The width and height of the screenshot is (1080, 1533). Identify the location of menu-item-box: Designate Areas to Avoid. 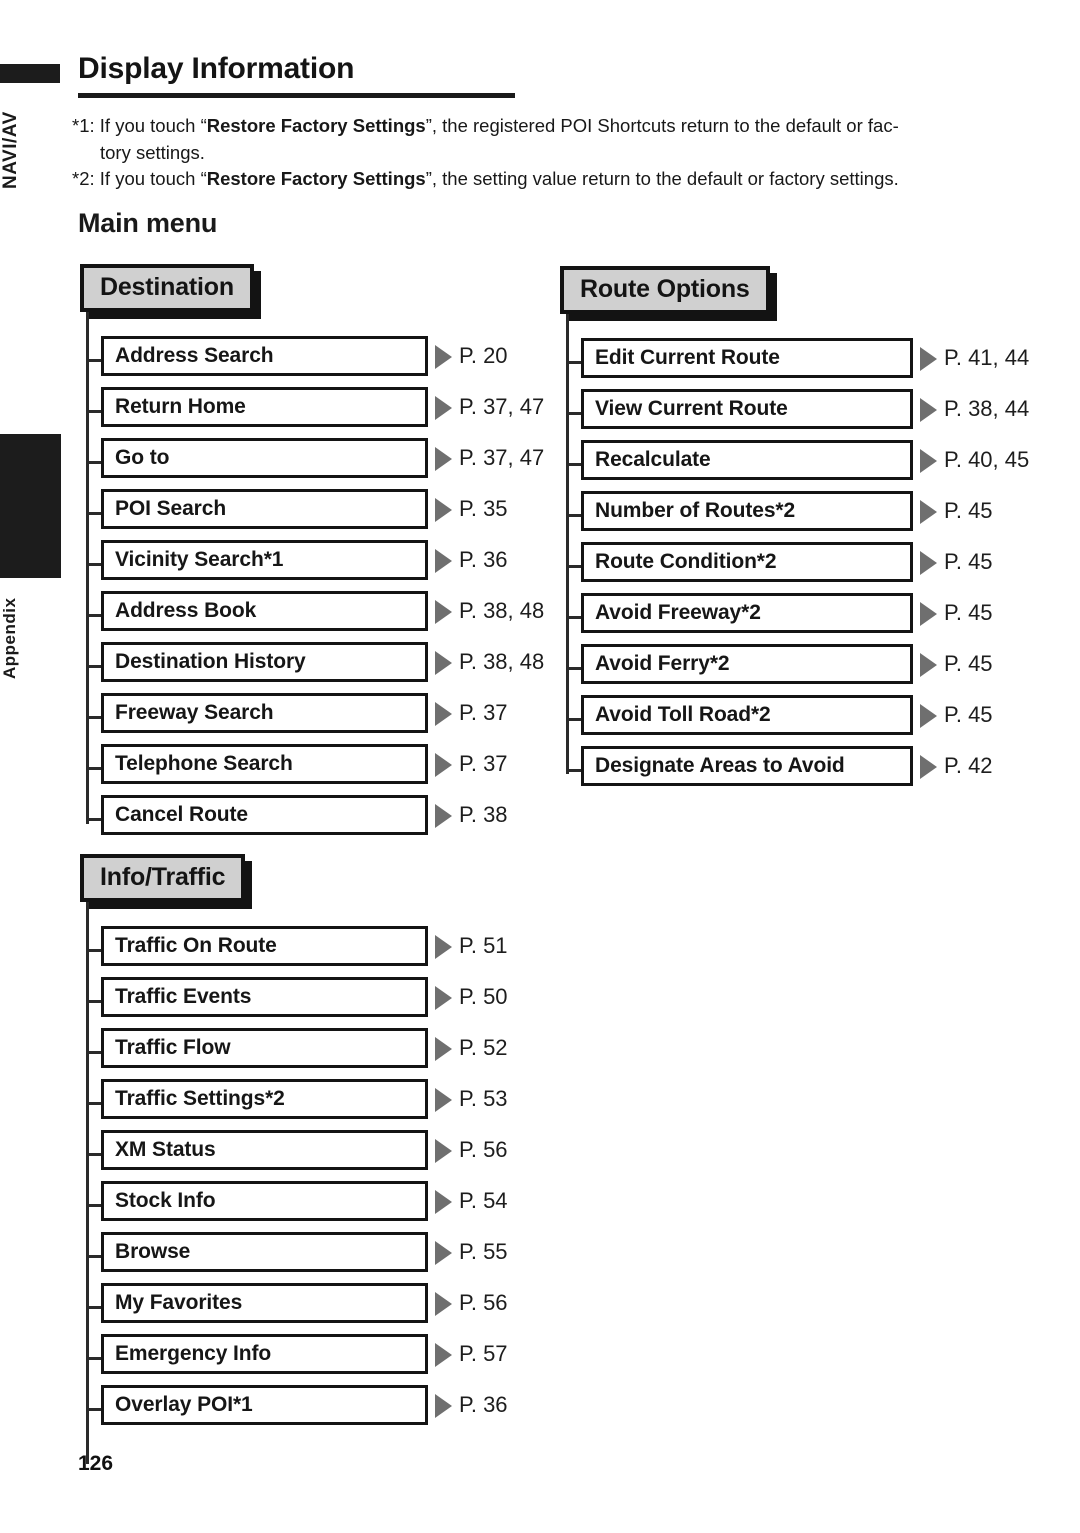
(747, 766).